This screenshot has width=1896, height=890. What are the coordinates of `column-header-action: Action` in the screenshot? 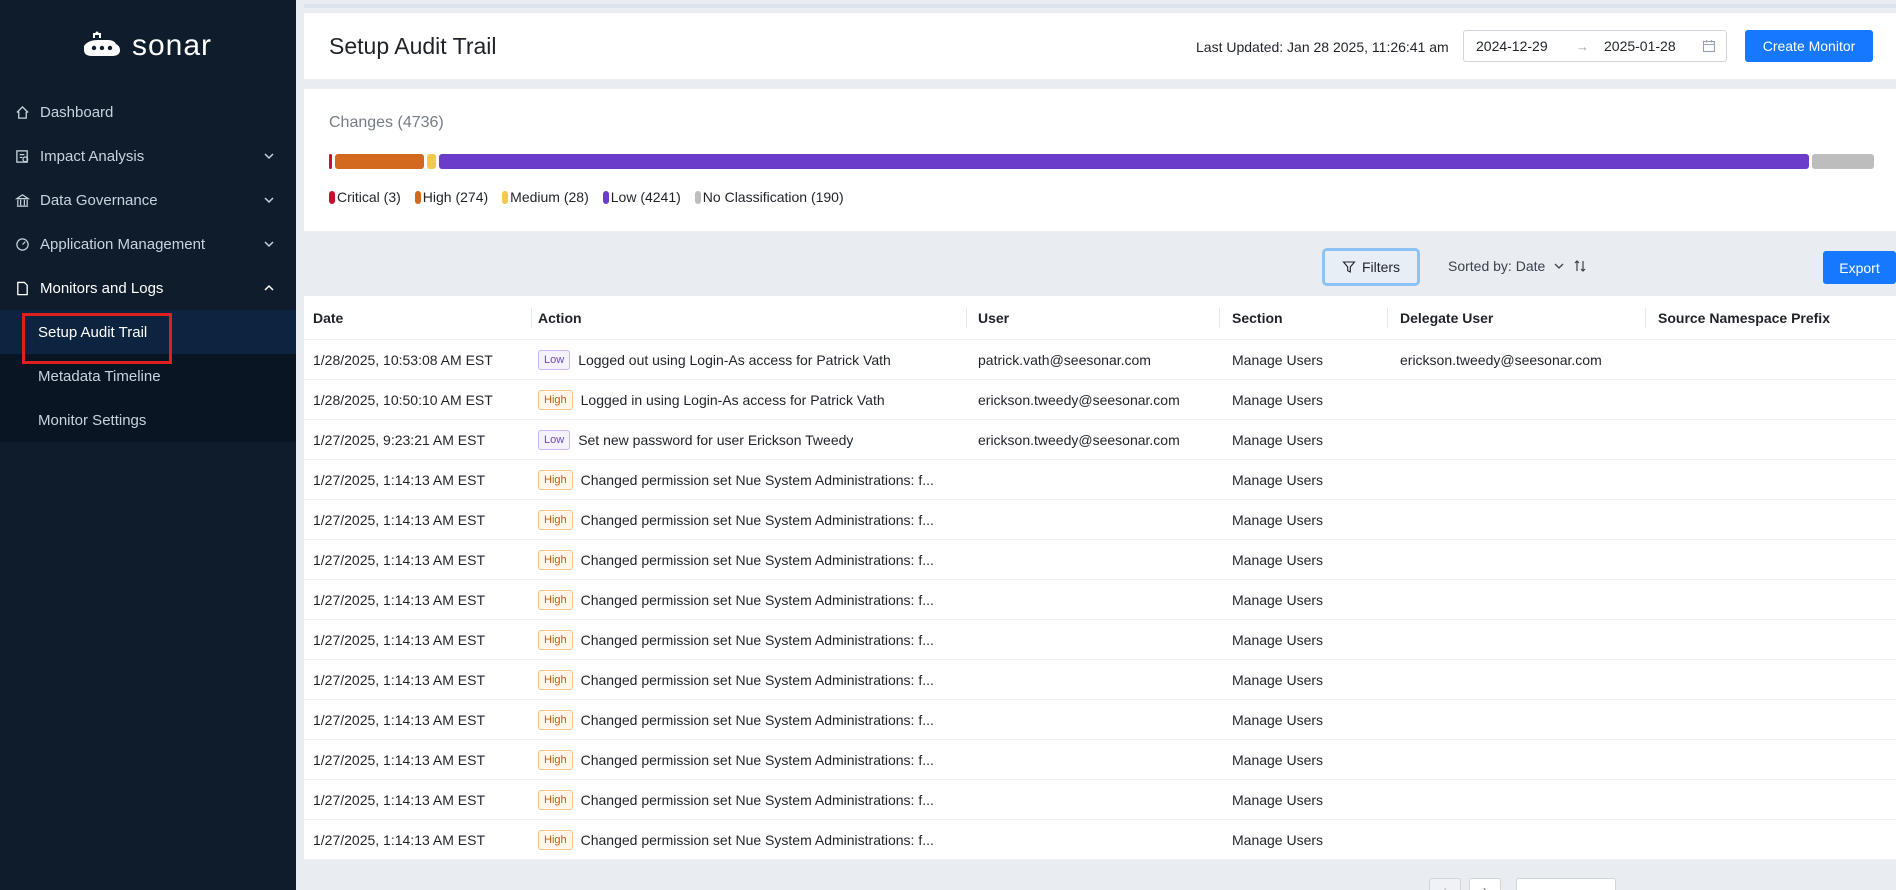 It's located at (748, 318).